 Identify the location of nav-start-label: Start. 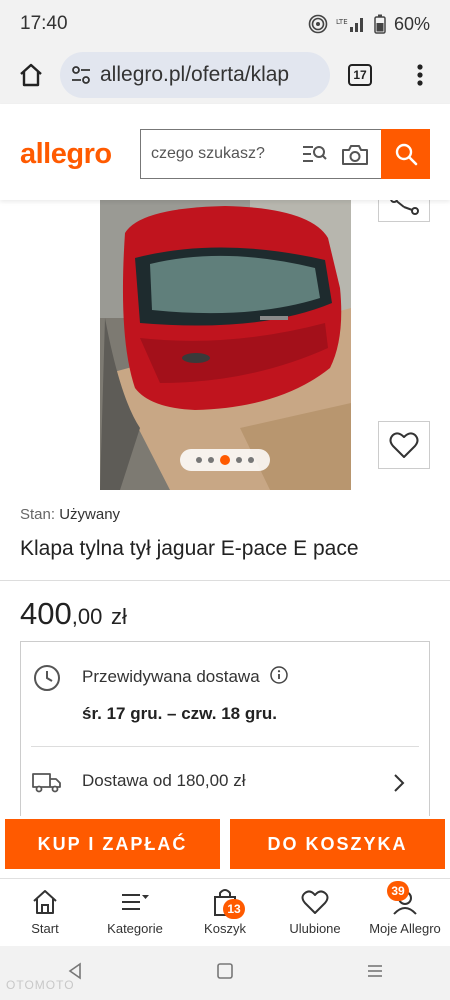
(45, 928).